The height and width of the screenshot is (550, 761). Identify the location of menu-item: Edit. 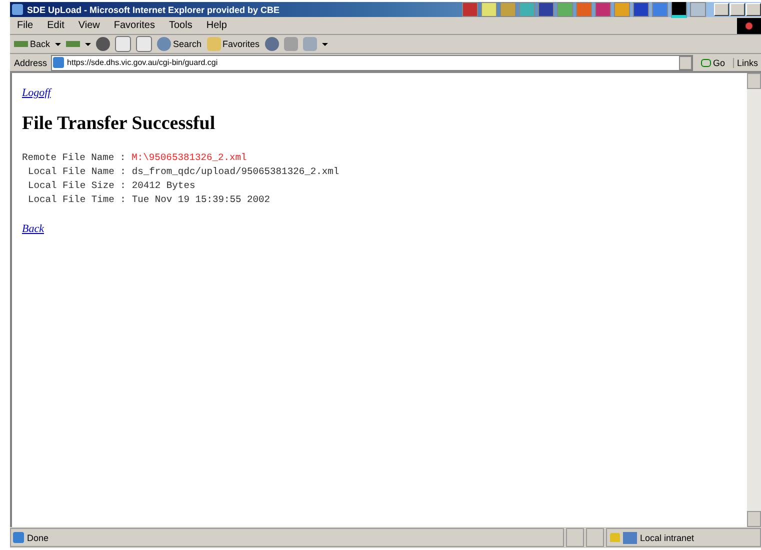
(56, 25).